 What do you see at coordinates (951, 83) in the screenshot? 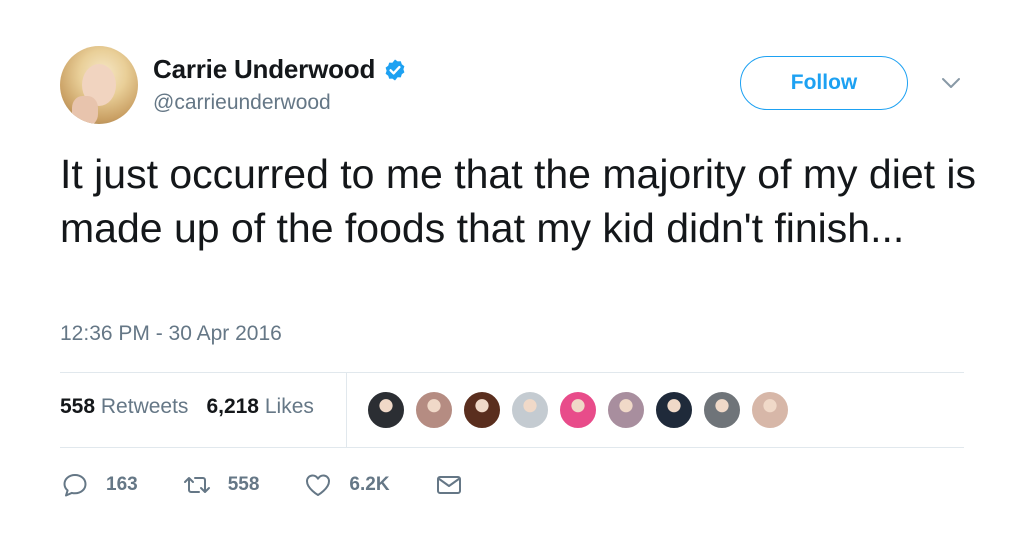
I see `chevron-down-icon` at bounding box center [951, 83].